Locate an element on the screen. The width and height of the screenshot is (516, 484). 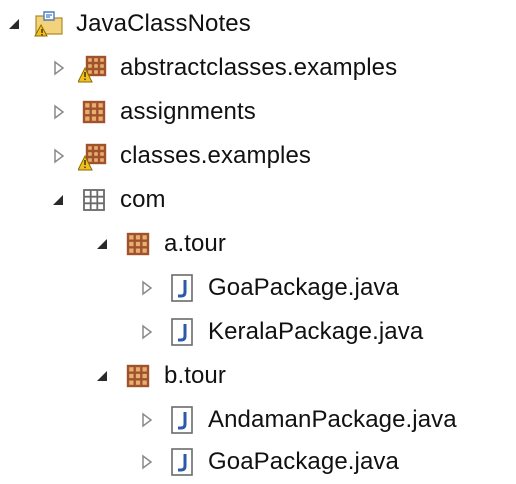
tree-item-label: a.tour is located at coordinates (195, 243).